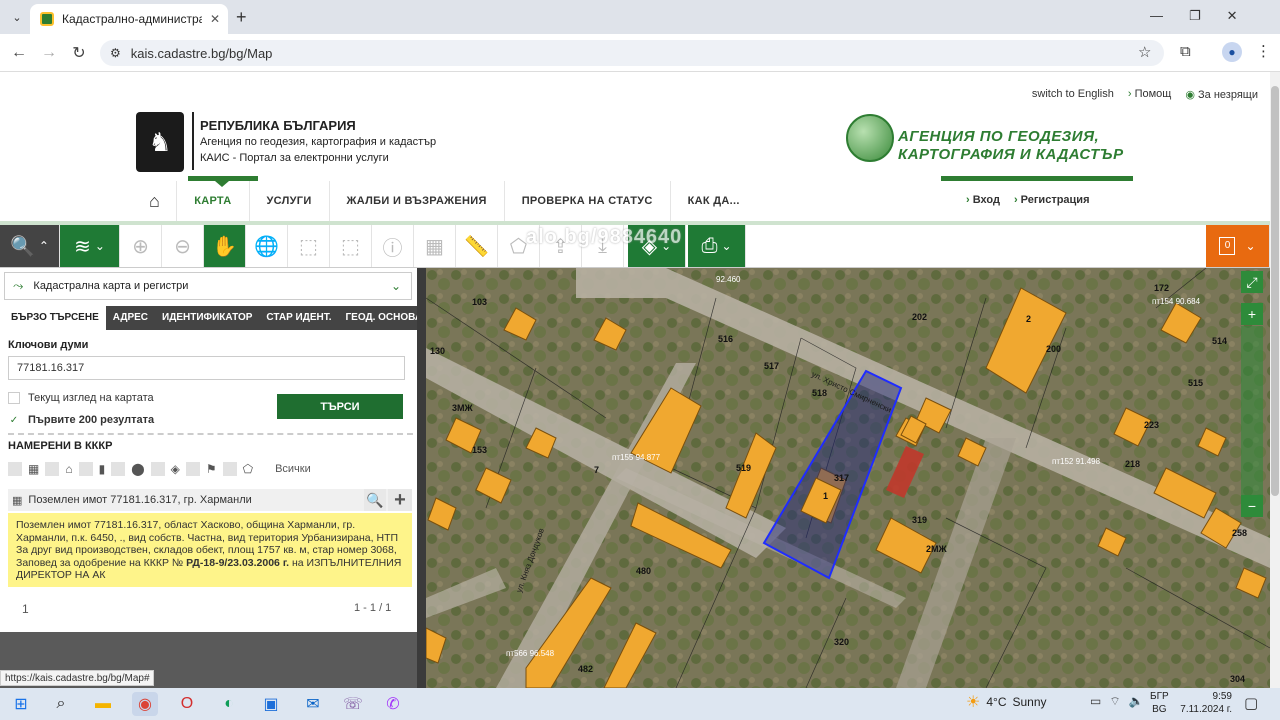 Image resolution: width=1280 pixels, height=720 pixels. I want to click on search-button: ТЪРСИ, so click(340, 406).